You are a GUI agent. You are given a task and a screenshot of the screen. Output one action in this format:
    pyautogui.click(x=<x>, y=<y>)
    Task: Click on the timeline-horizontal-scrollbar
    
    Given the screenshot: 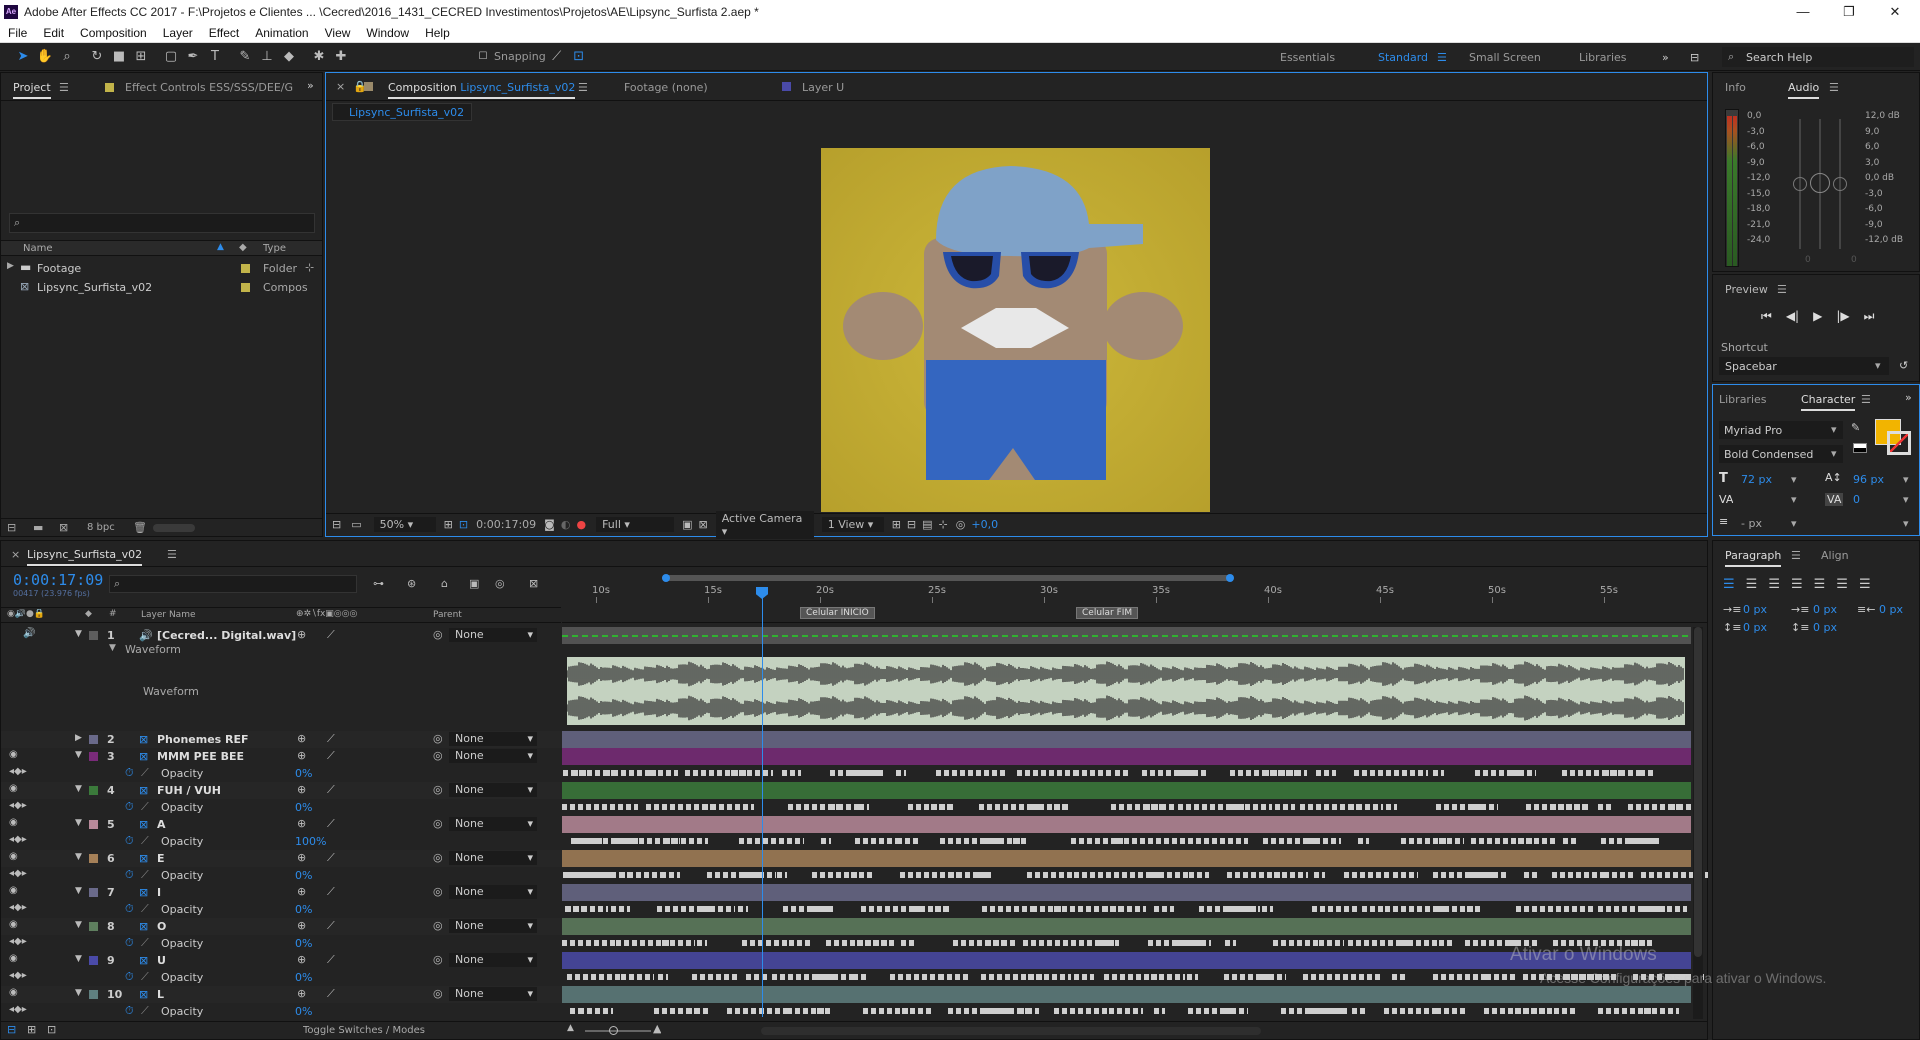 What is the action you would take?
    pyautogui.click(x=1011, y=1031)
    